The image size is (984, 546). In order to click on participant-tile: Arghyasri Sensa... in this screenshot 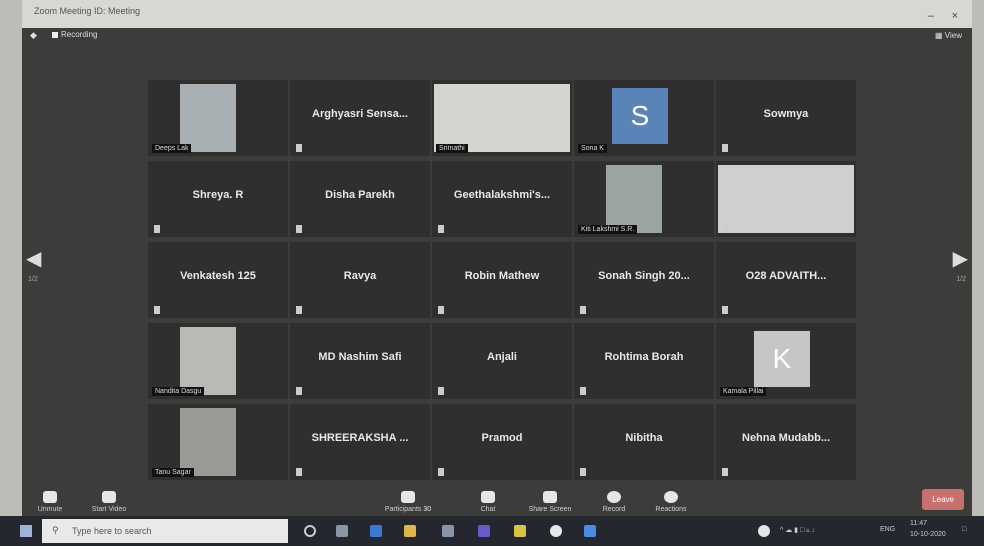, I will do `click(360, 118)`.